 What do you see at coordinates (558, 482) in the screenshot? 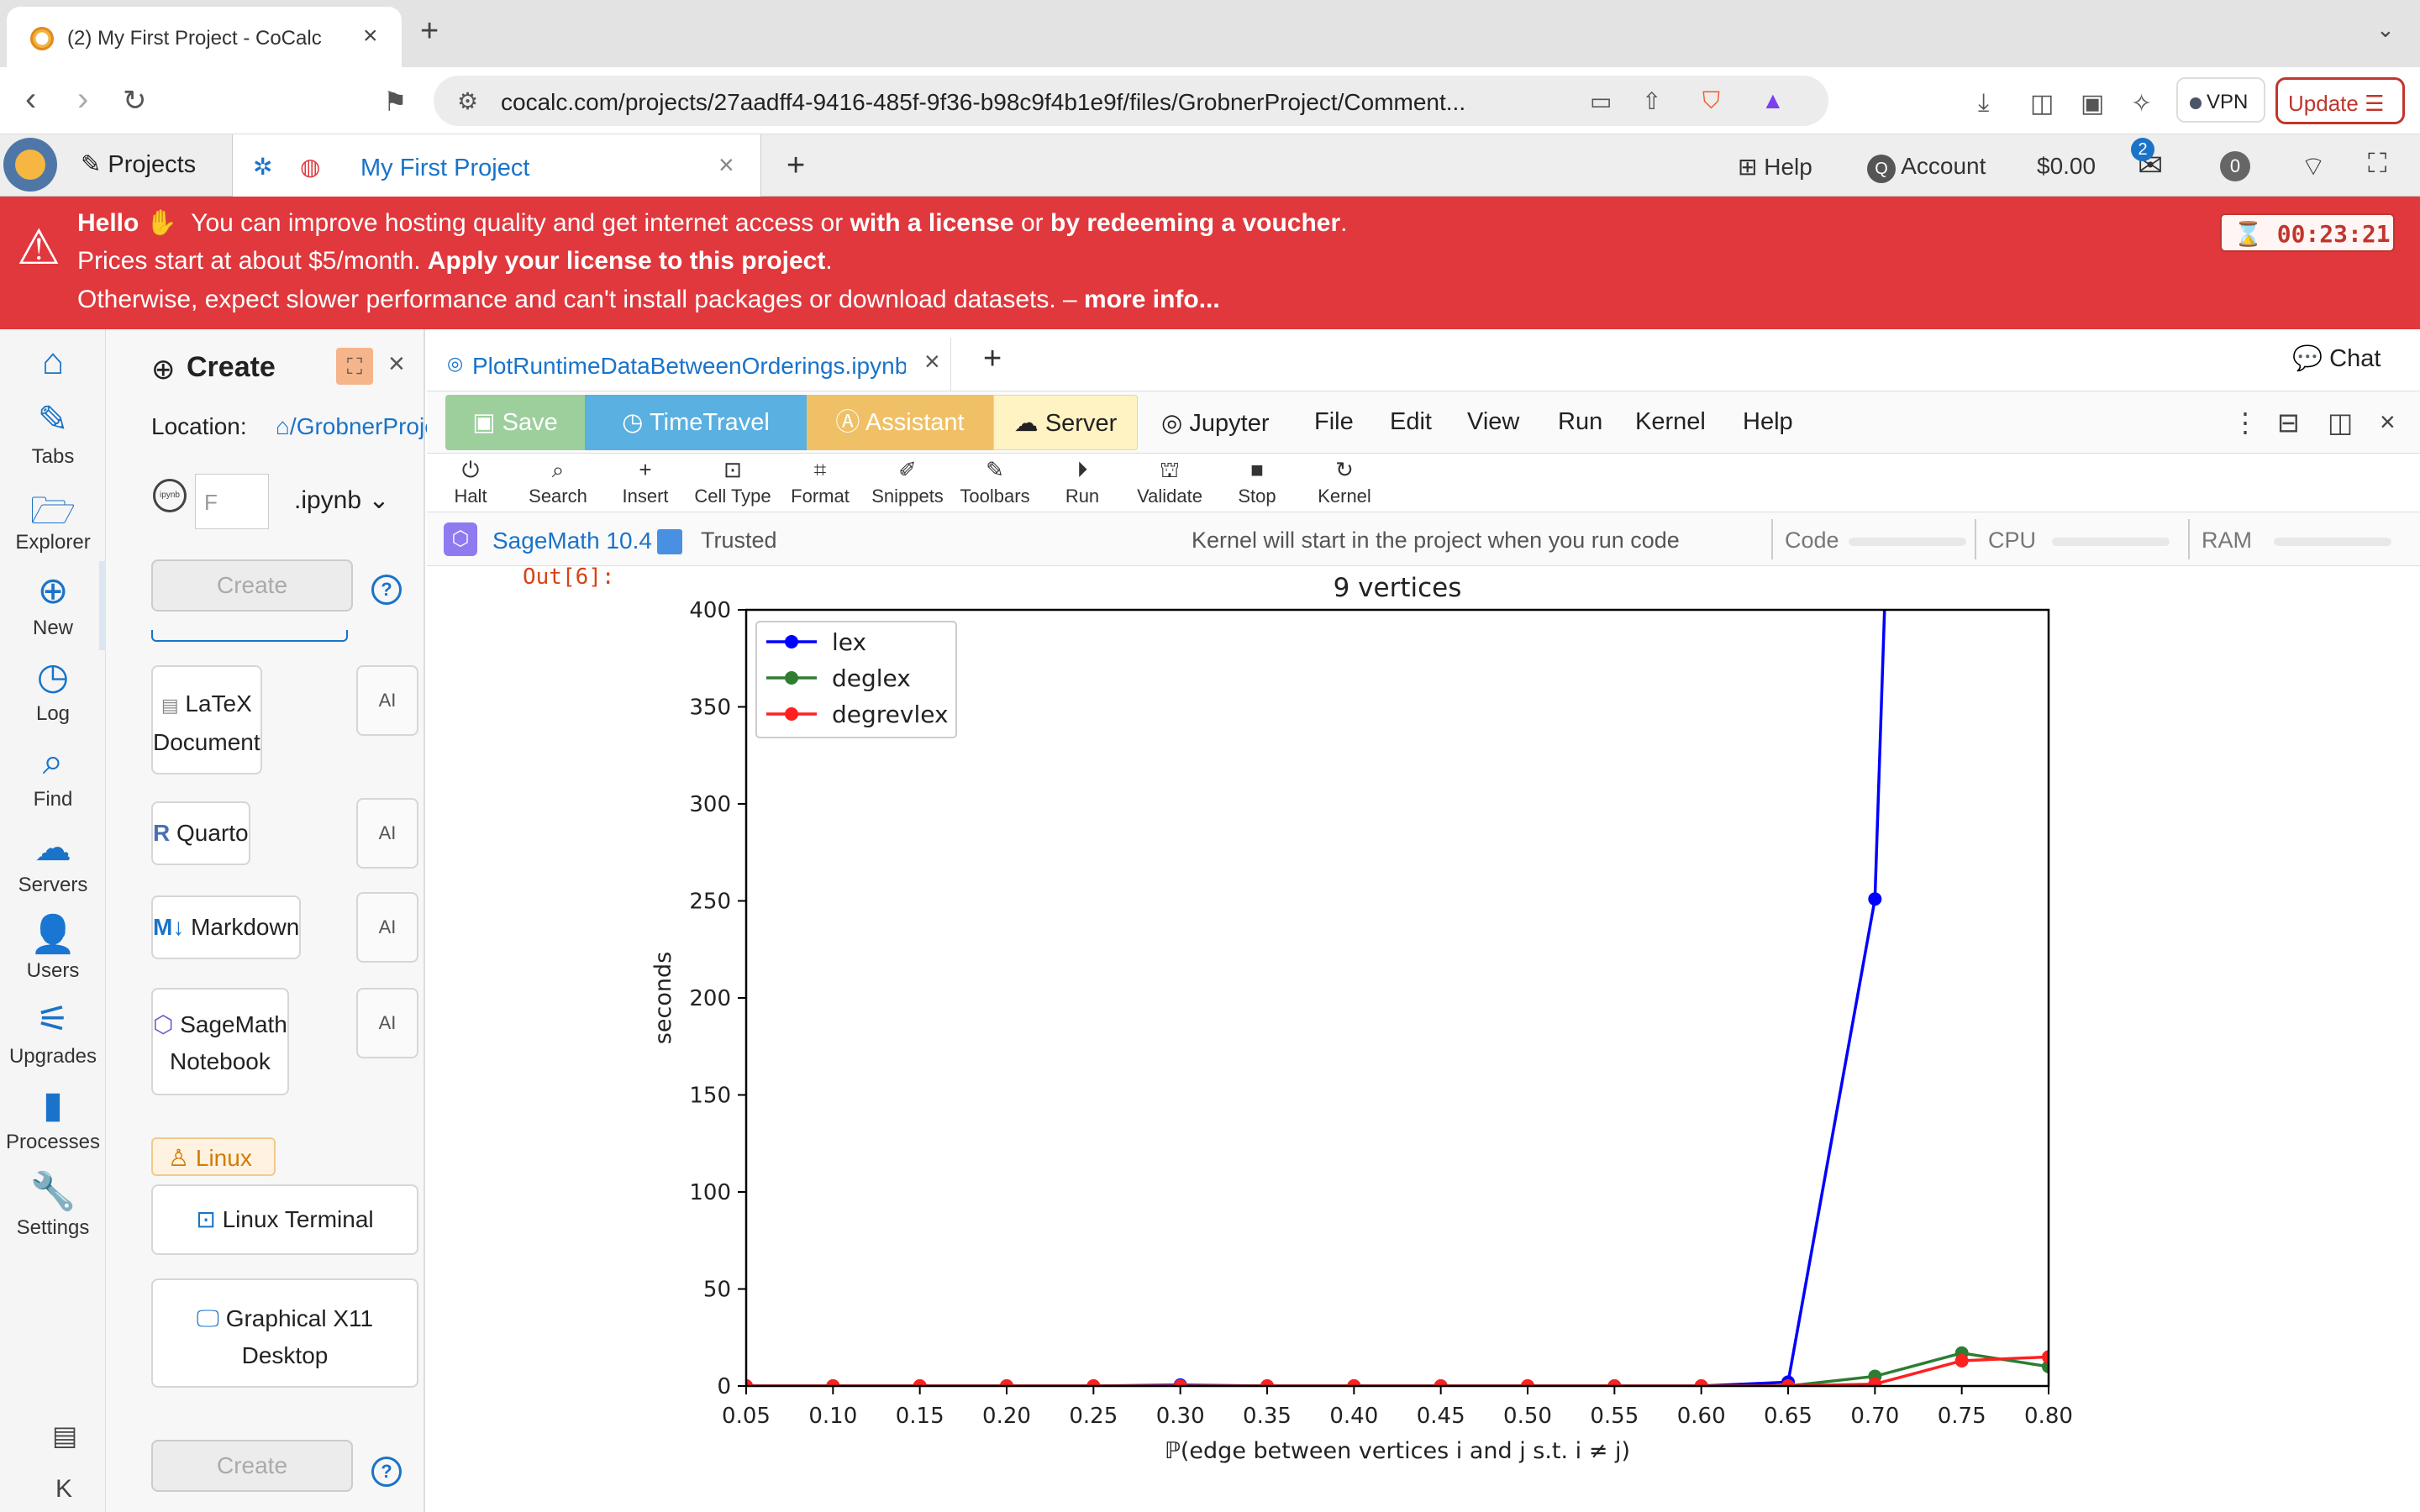
I see `search-button: ⌕ Search` at bounding box center [558, 482].